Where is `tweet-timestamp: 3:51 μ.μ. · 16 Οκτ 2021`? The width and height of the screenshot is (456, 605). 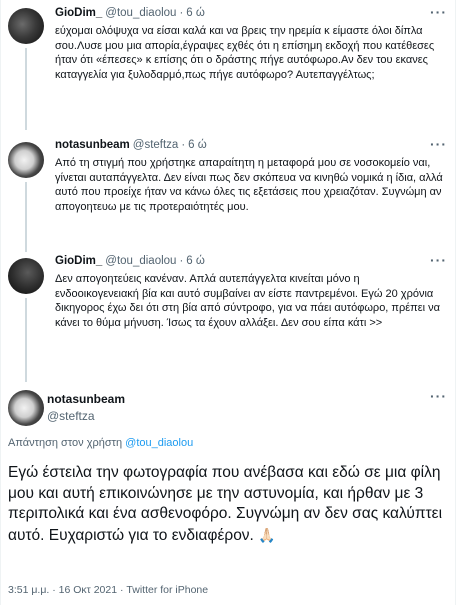 tweet-timestamp: 3:51 μ.μ. · 16 Οκτ 2021 is located at coordinates (62, 590).